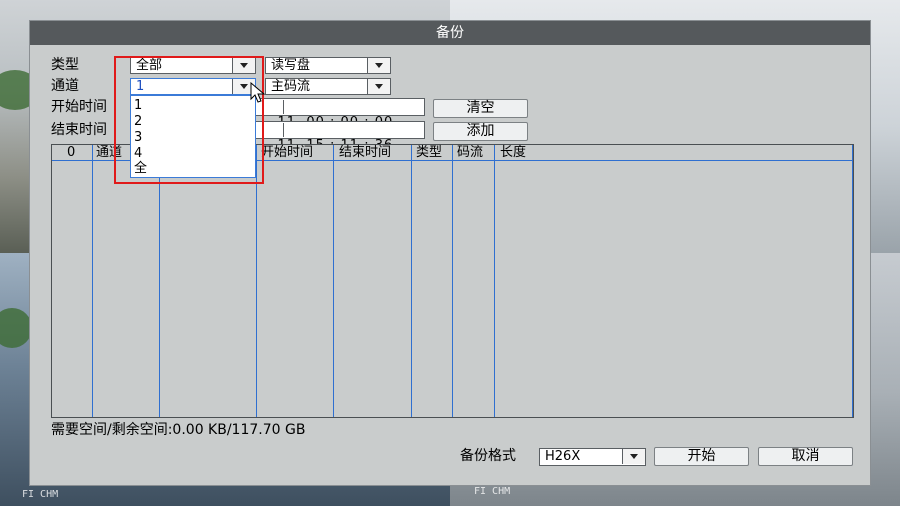 This screenshot has height=506, width=900. What do you see at coordinates (109, 152) in the screenshot?
I see `column-header-channel: 通道` at bounding box center [109, 152].